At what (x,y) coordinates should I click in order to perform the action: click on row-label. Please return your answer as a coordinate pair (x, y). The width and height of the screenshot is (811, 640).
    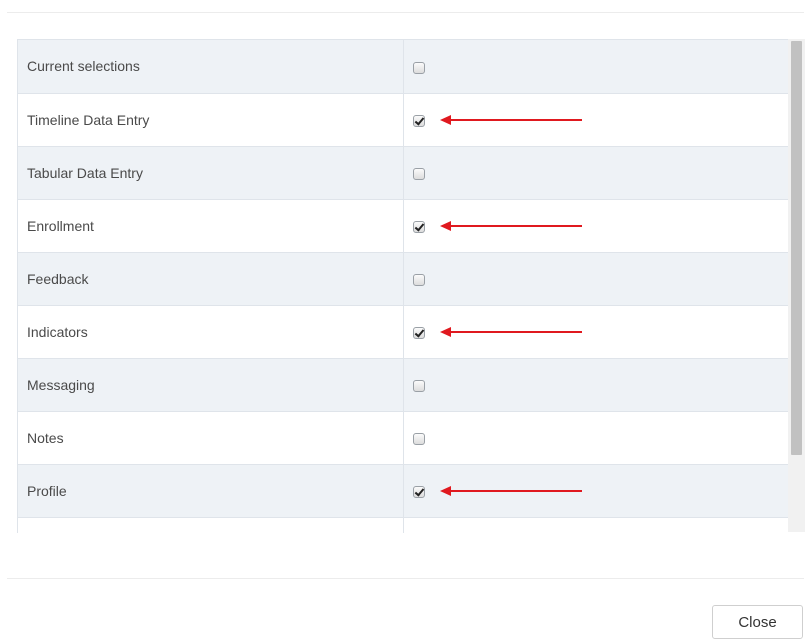
    Looking at the image, I should click on (211, 525).